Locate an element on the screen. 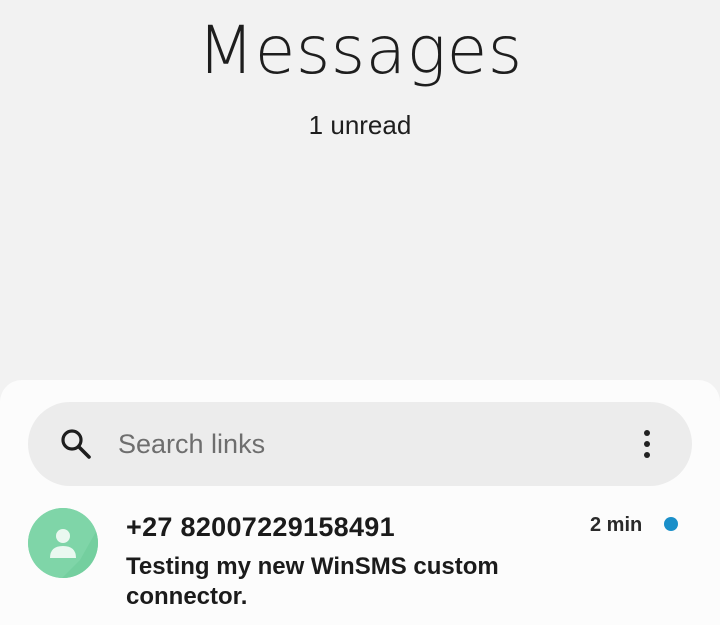  page-title: Messages is located at coordinates (360, 50).